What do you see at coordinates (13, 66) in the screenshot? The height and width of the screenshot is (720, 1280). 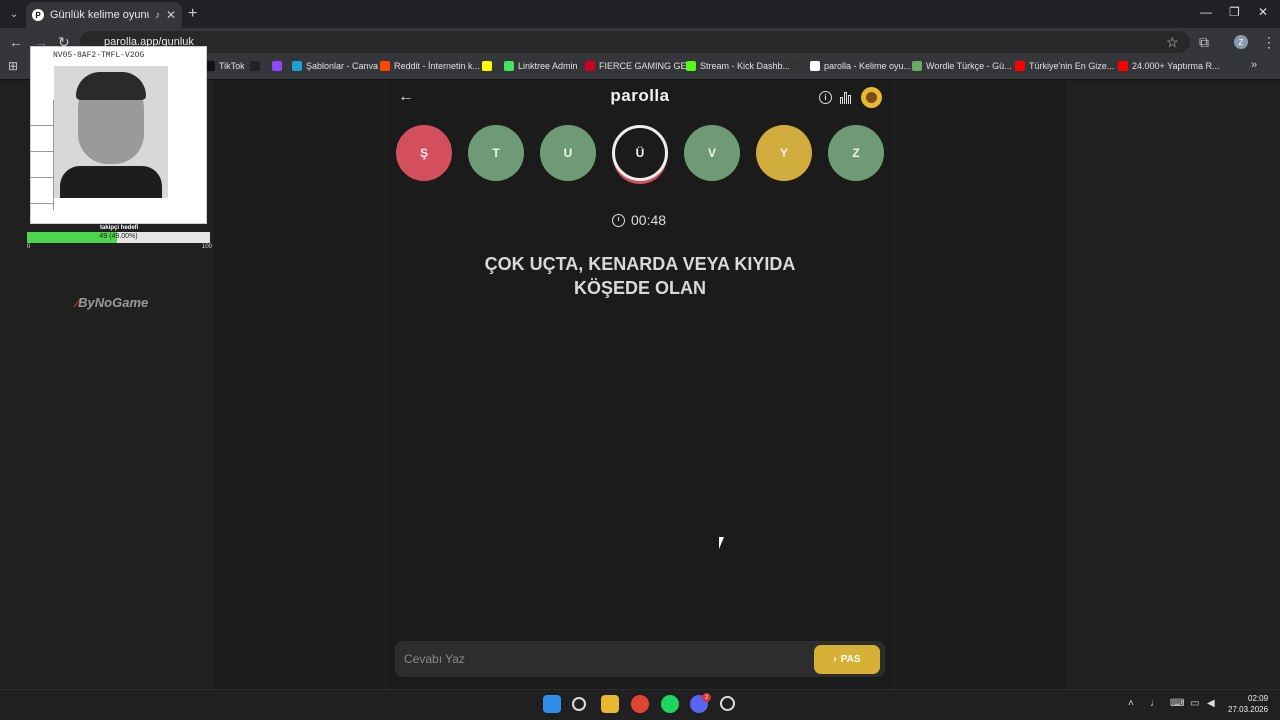 I see `apps-grid-icon: ⊞` at bounding box center [13, 66].